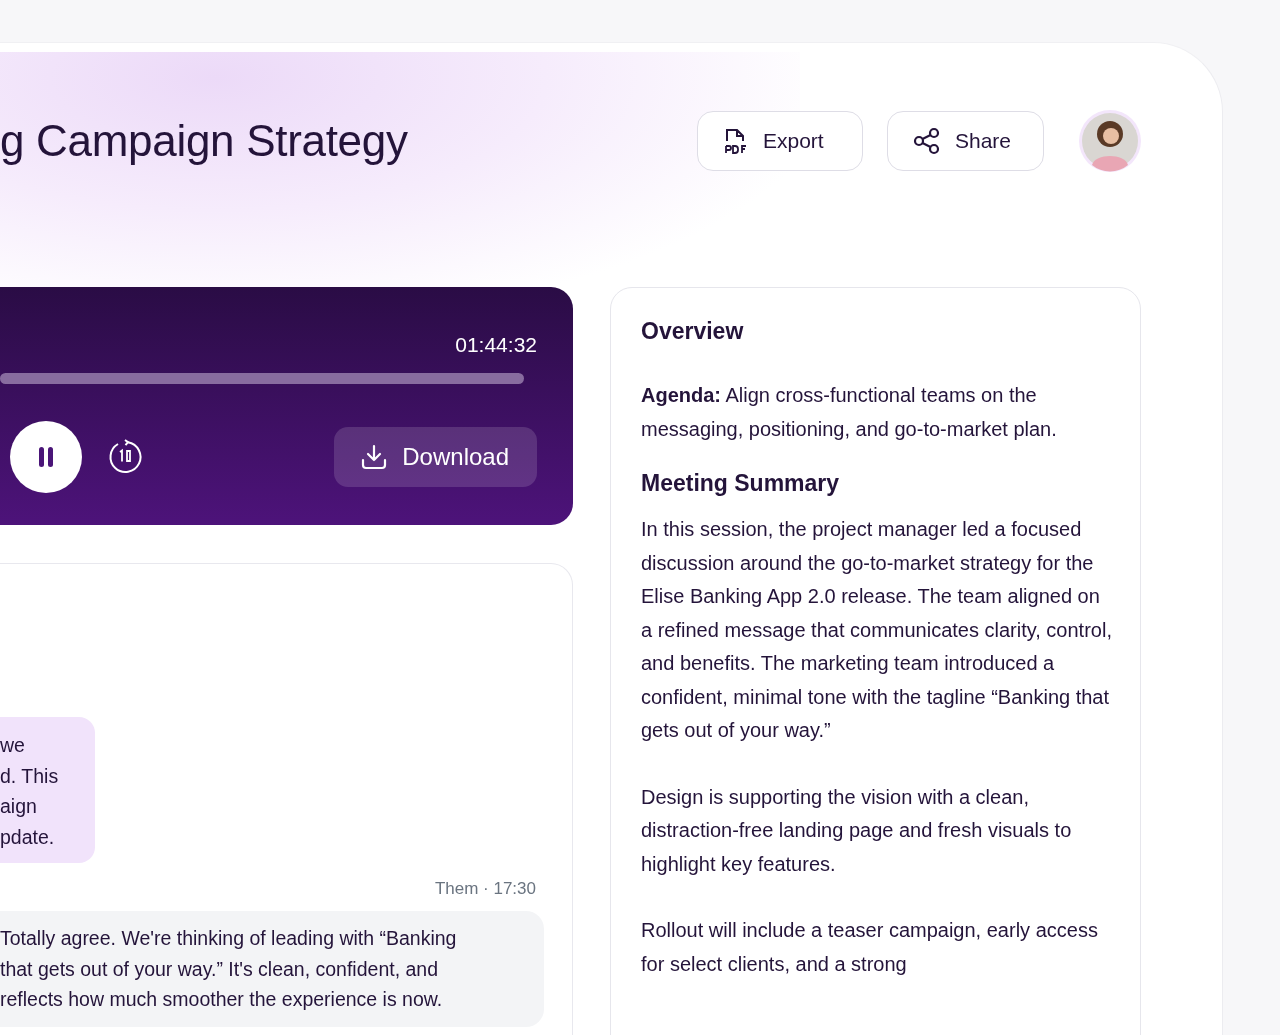  What do you see at coordinates (28, 837) in the screenshot?
I see `message-text: pdate.` at bounding box center [28, 837].